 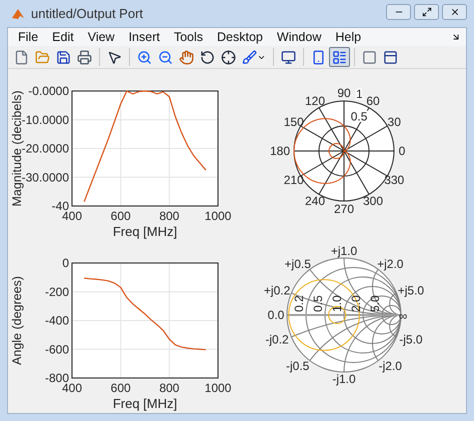 I want to click on print-icon, so click(x=84, y=57).